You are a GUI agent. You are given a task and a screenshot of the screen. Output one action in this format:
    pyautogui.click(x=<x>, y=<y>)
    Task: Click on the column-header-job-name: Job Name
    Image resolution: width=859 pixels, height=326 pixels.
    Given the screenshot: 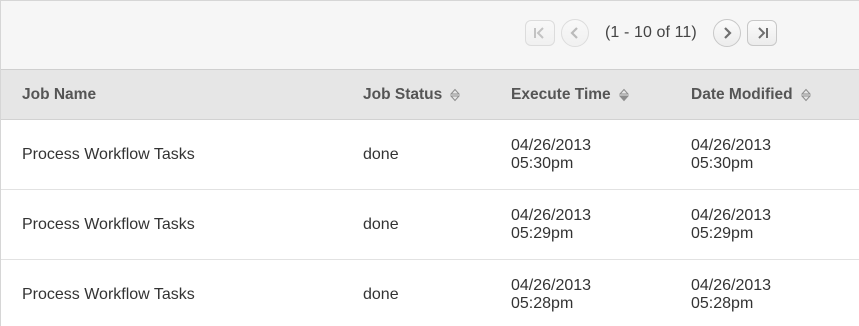 What is the action you would take?
    pyautogui.click(x=173, y=95)
    